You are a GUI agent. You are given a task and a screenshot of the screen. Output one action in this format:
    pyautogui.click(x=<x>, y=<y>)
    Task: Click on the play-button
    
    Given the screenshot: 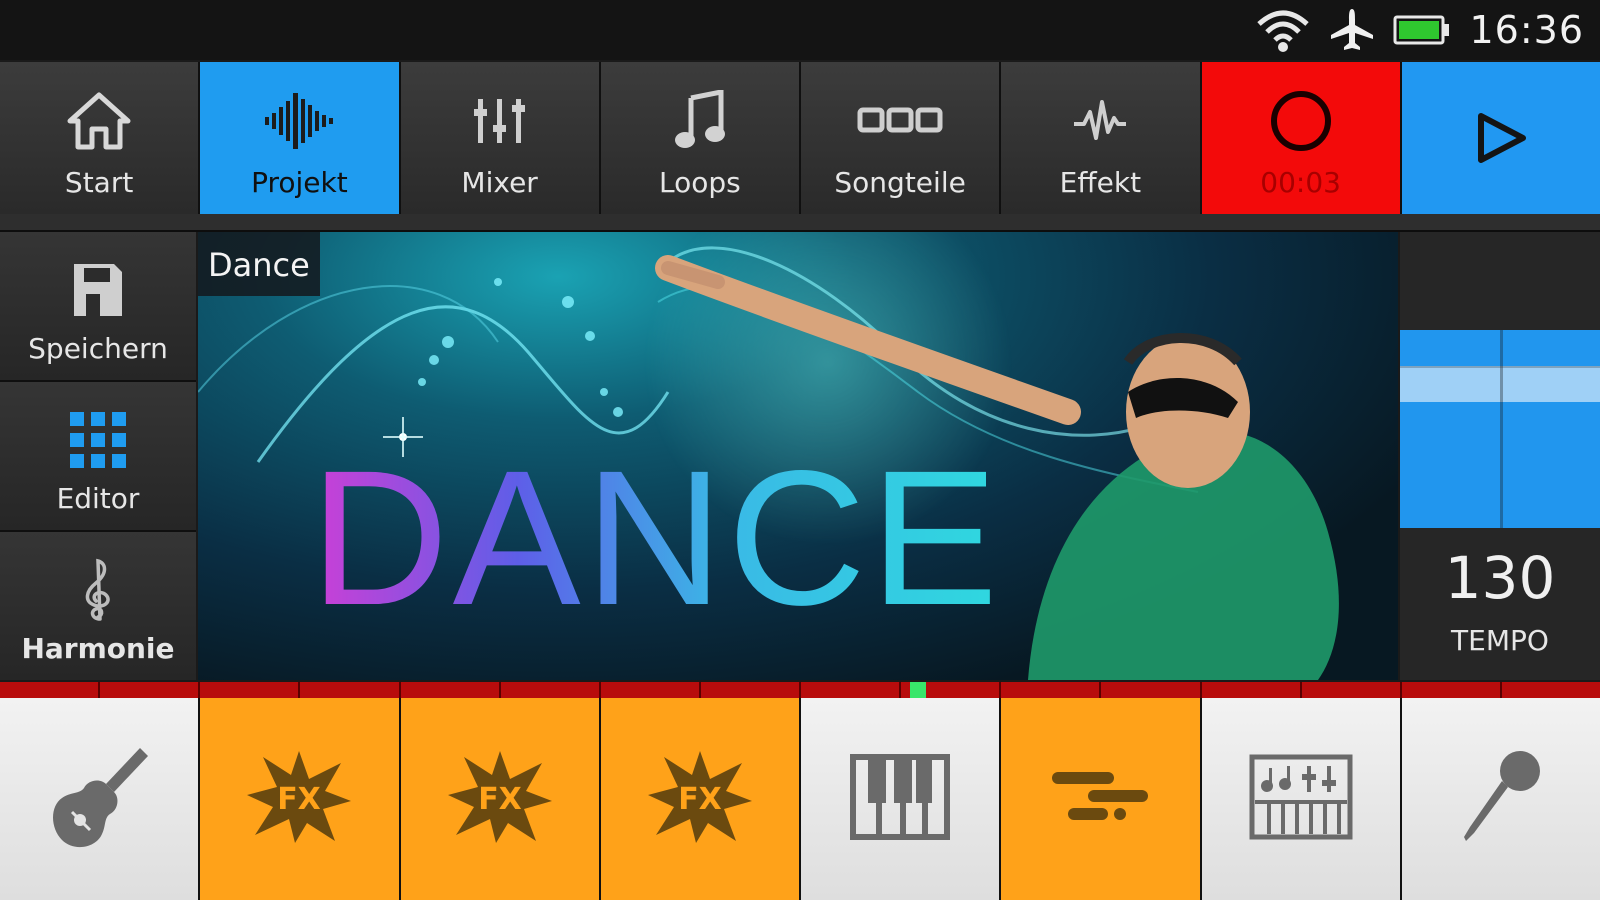 What is the action you would take?
    pyautogui.click(x=1500, y=138)
    